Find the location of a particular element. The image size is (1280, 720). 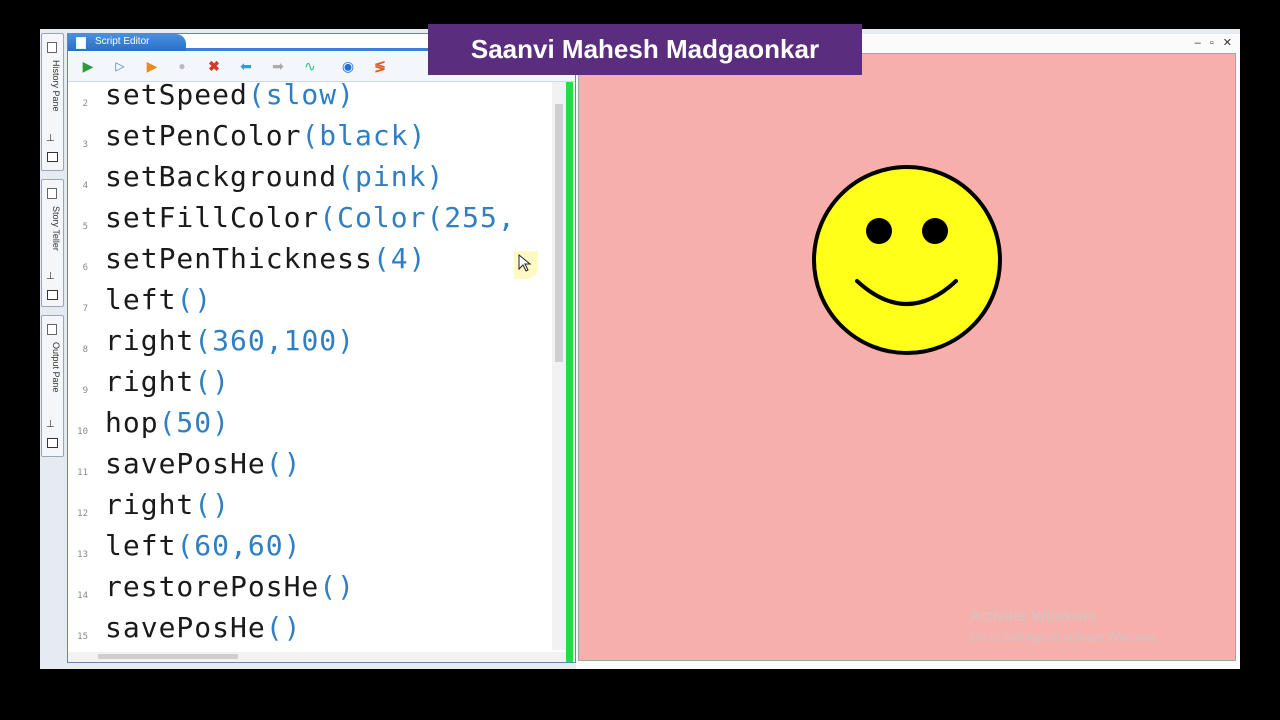

output-pane-tab: Output Pane ⊥ is located at coordinates (52, 386).